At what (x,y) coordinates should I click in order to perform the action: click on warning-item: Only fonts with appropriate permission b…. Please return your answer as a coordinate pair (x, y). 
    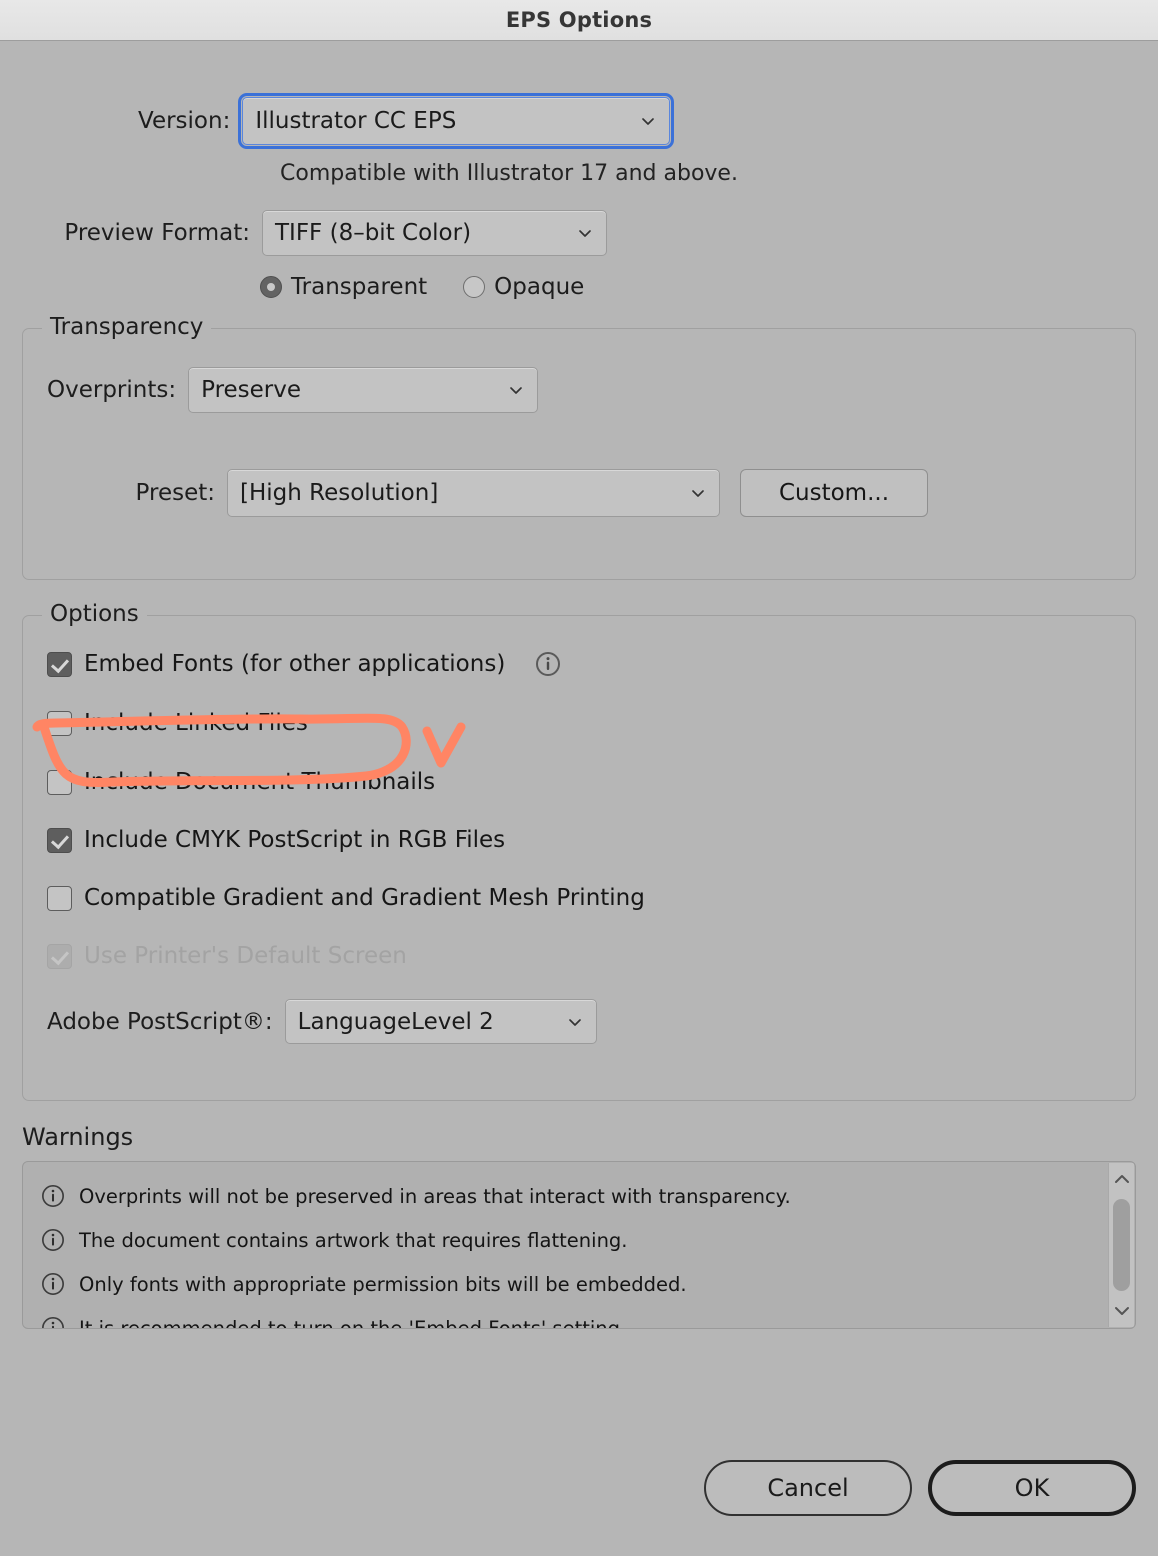
    Looking at the image, I should click on (579, 1284).